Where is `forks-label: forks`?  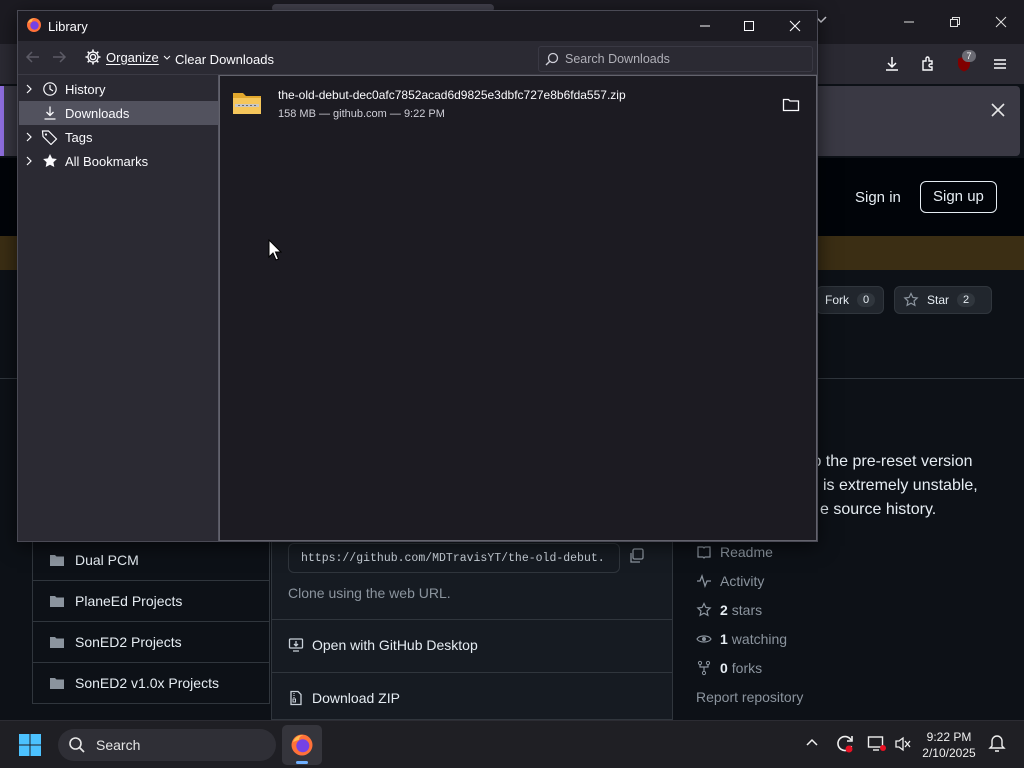 forks-label: forks is located at coordinates (747, 667).